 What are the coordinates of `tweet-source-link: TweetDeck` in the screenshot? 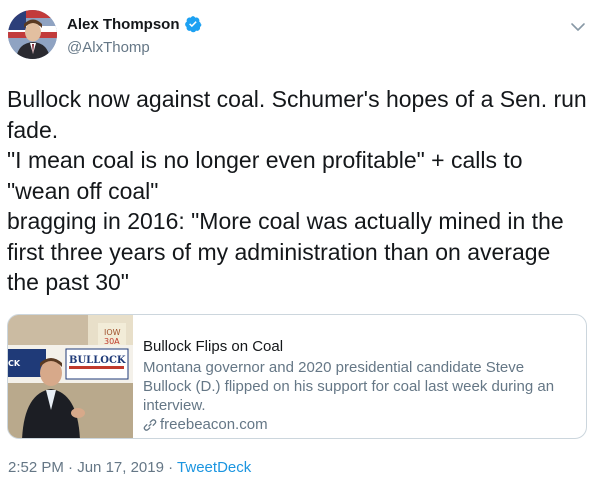 It's located at (214, 467).